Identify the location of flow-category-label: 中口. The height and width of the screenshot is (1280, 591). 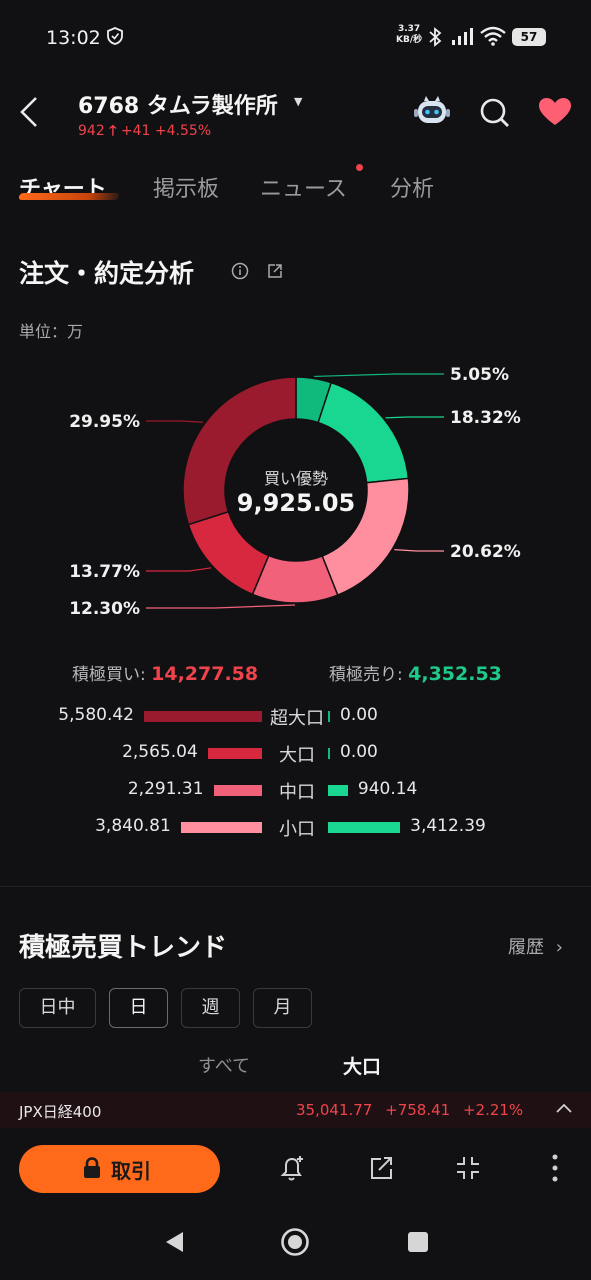
(297, 792).